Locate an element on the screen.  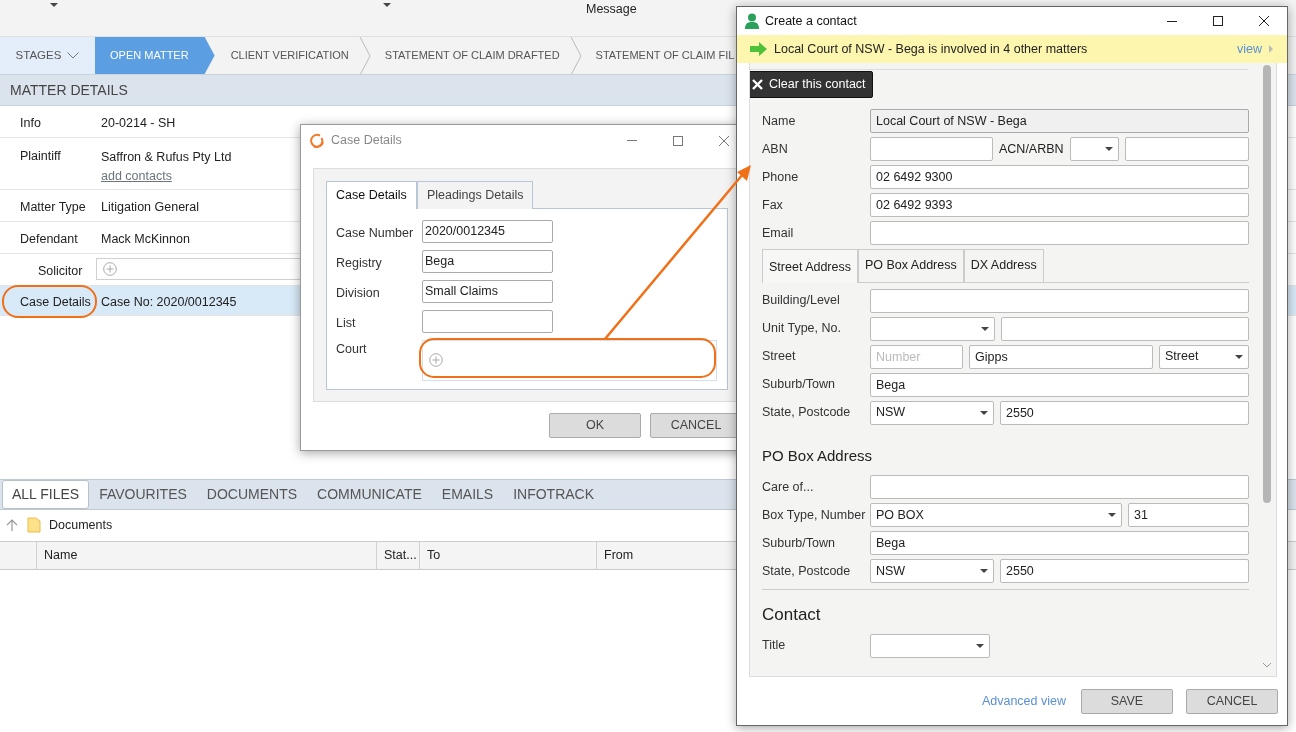
up-arrow-icon is located at coordinates (12, 525).